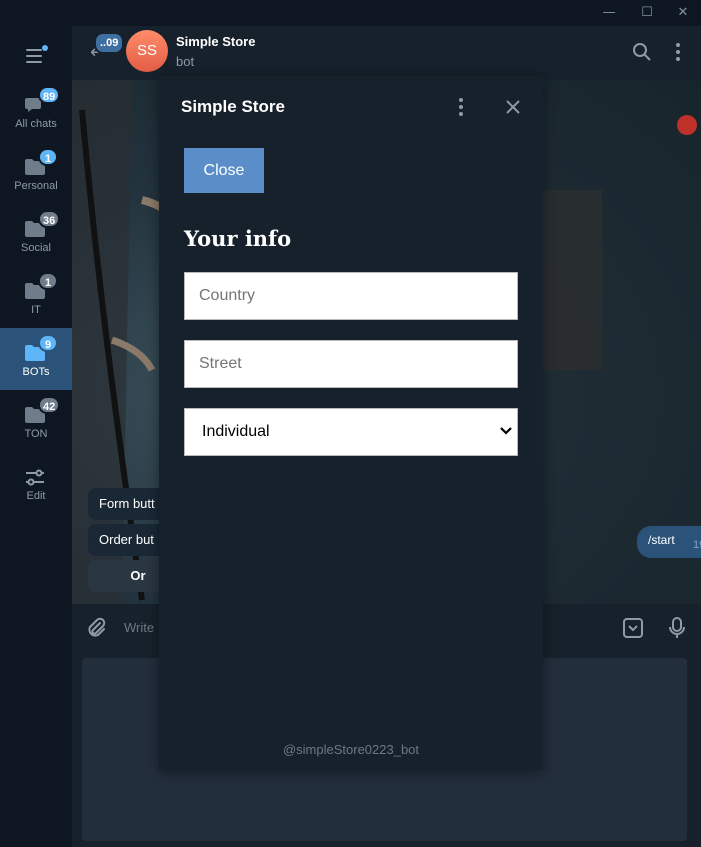 The width and height of the screenshot is (701, 847). What do you see at coordinates (661, 540) in the screenshot?
I see `message-text: /start` at bounding box center [661, 540].